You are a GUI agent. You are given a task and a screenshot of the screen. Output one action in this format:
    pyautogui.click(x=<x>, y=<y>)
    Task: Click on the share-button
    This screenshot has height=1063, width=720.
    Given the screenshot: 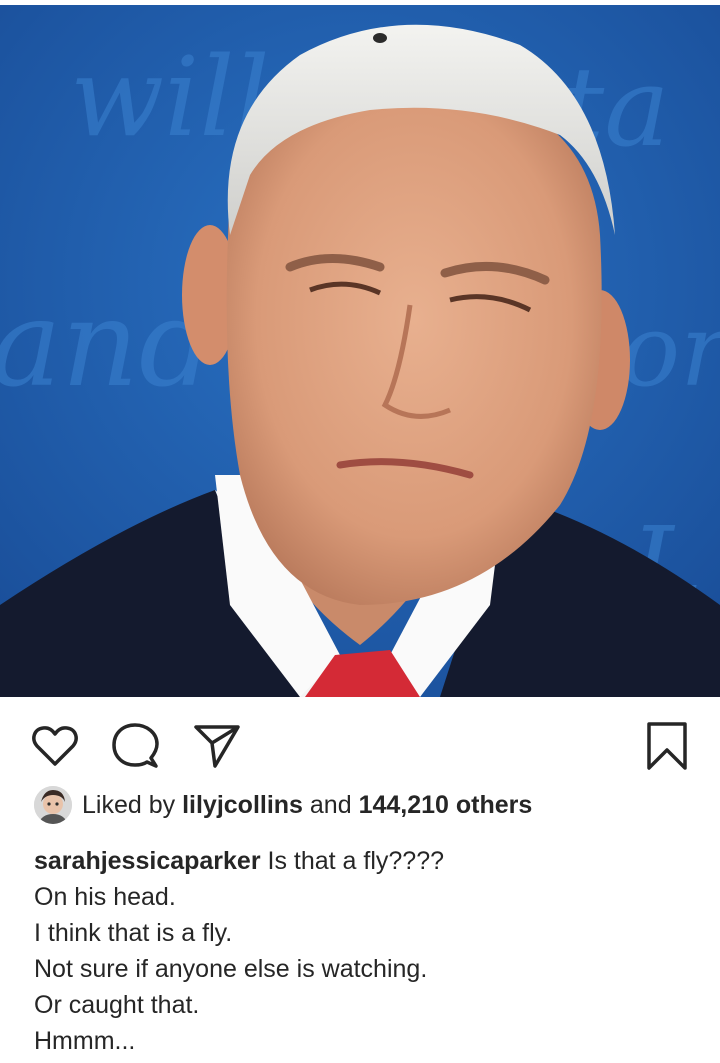 What is the action you would take?
    pyautogui.click(x=217, y=746)
    